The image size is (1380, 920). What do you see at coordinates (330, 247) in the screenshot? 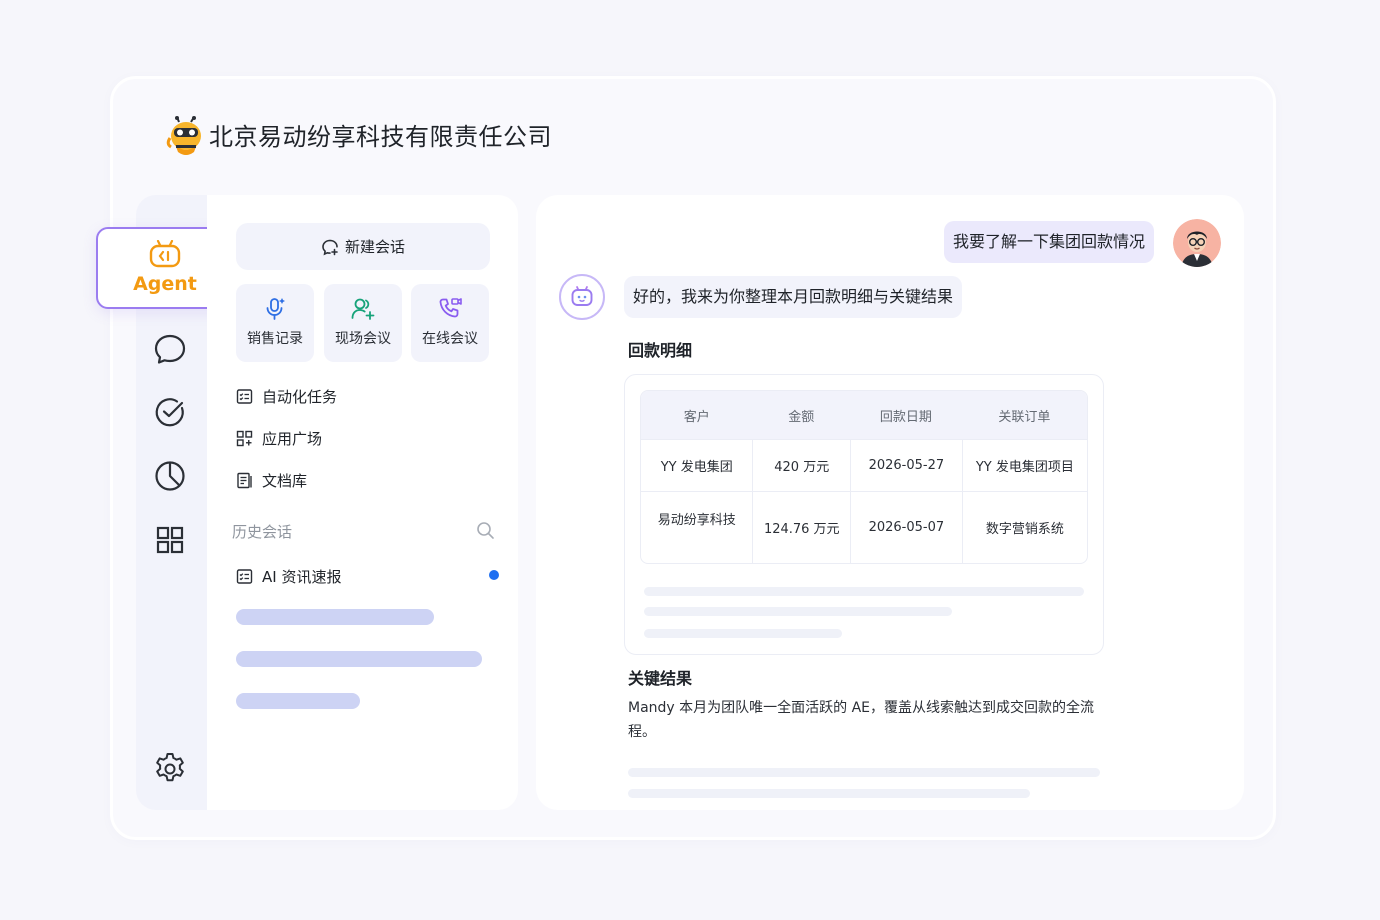
I see `new-chat-icon` at bounding box center [330, 247].